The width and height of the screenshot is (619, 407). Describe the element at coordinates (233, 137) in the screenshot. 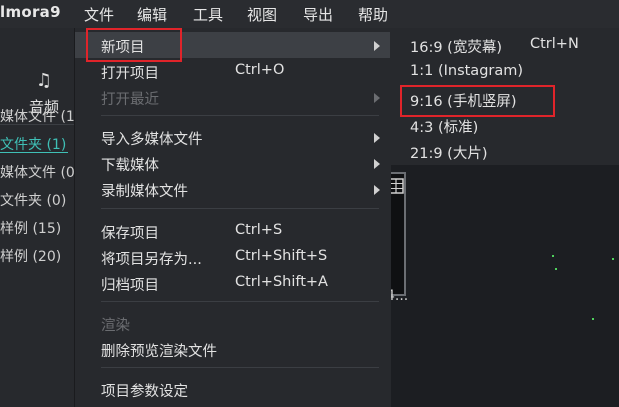

I see `menu-item-import-media: 导入多媒体文件` at that location.